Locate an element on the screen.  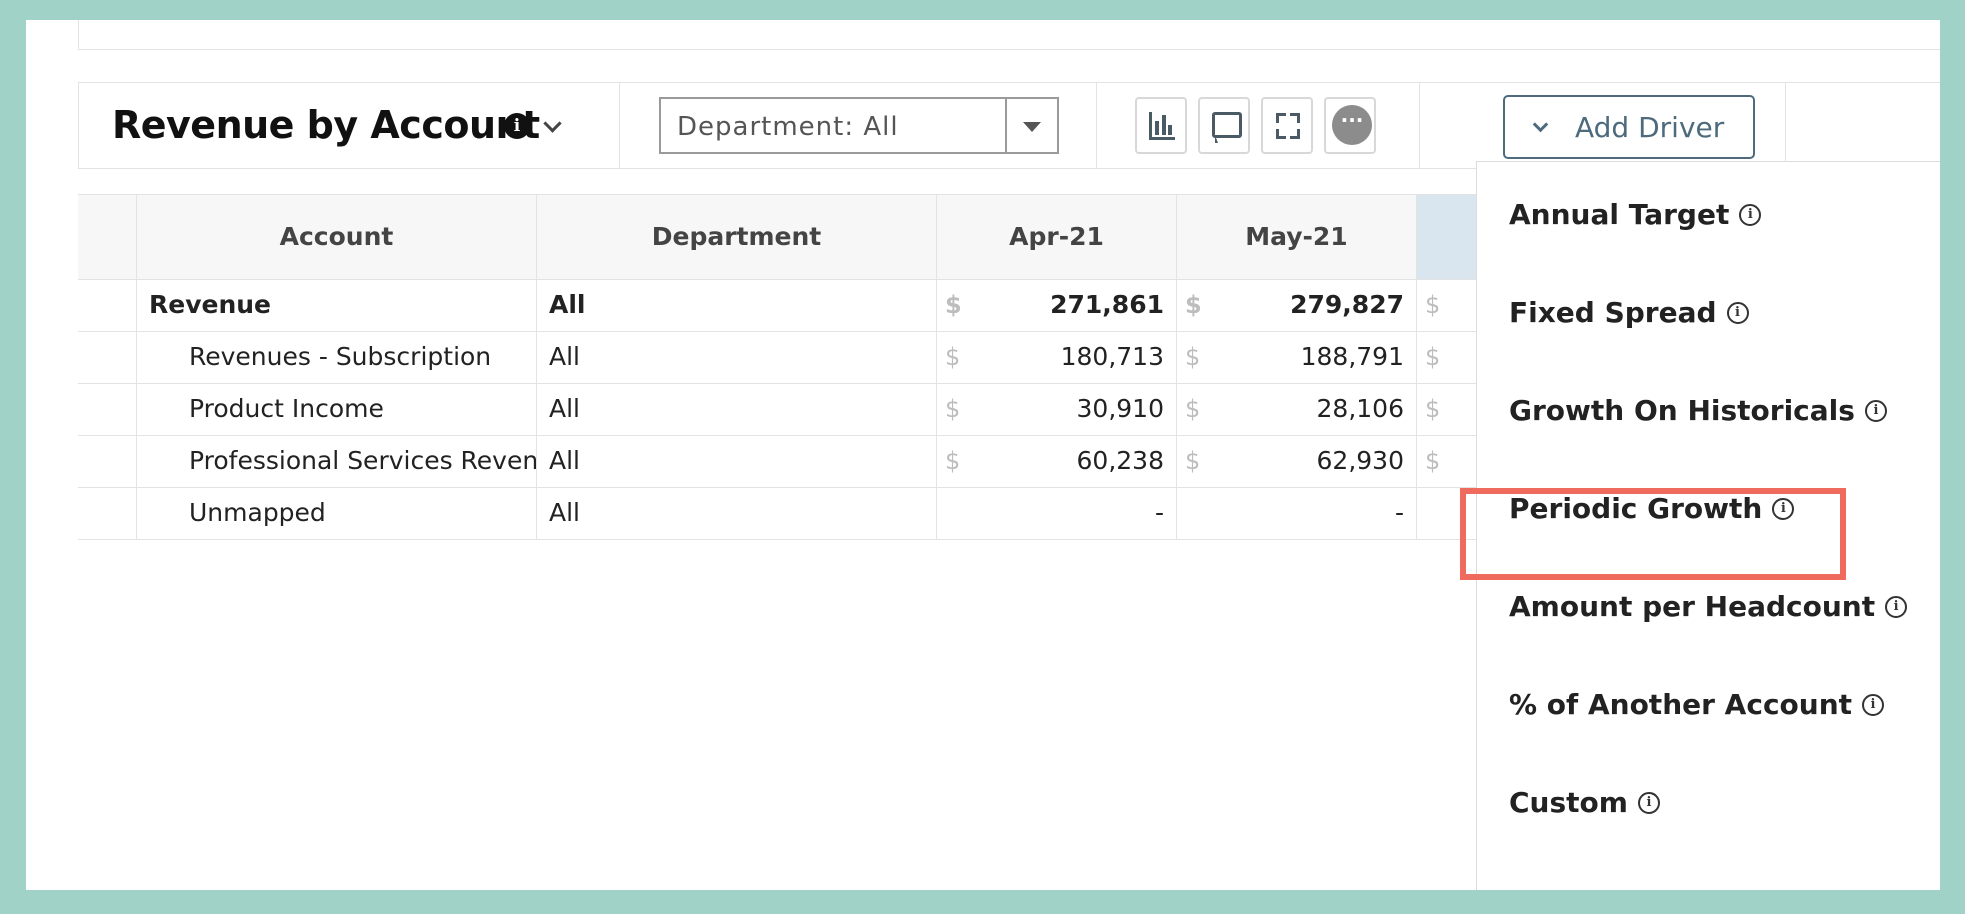
may-21-cell: $279,827 is located at coordinates (1296, 305).